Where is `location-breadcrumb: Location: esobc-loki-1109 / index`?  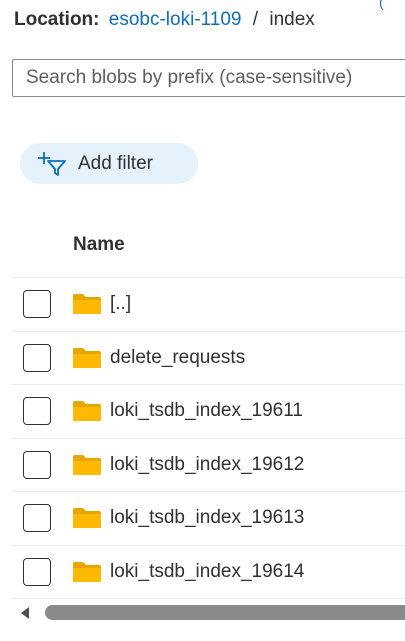
location-breadcrumb: Location: esobc-loki-1109 / index is located at coordinates (164, 20).